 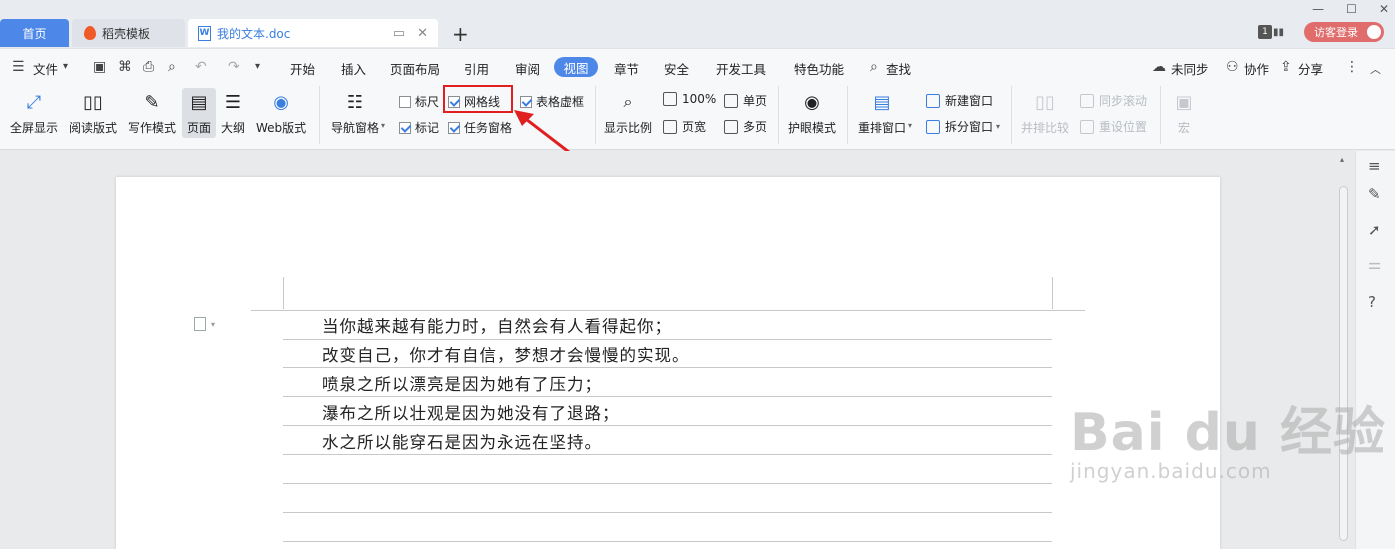 I want to click on page-icon: ▤, so click(x=199, y=102).